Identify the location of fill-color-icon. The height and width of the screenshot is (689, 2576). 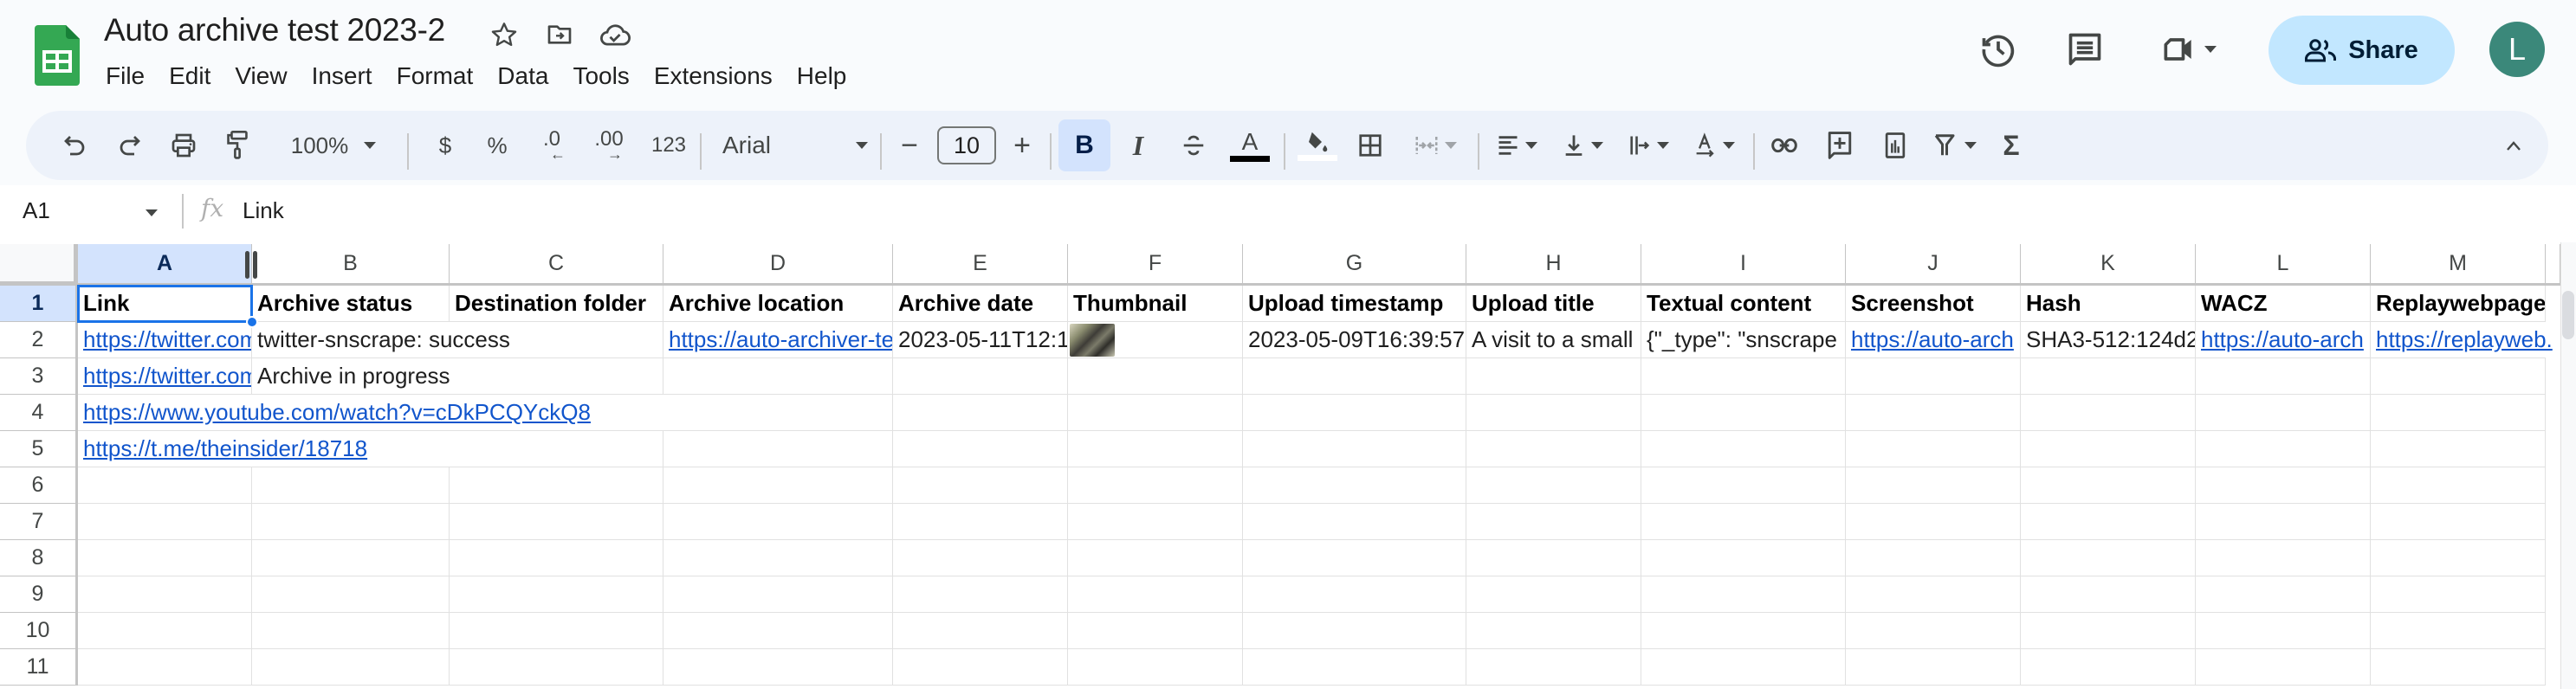
(1317, 145).